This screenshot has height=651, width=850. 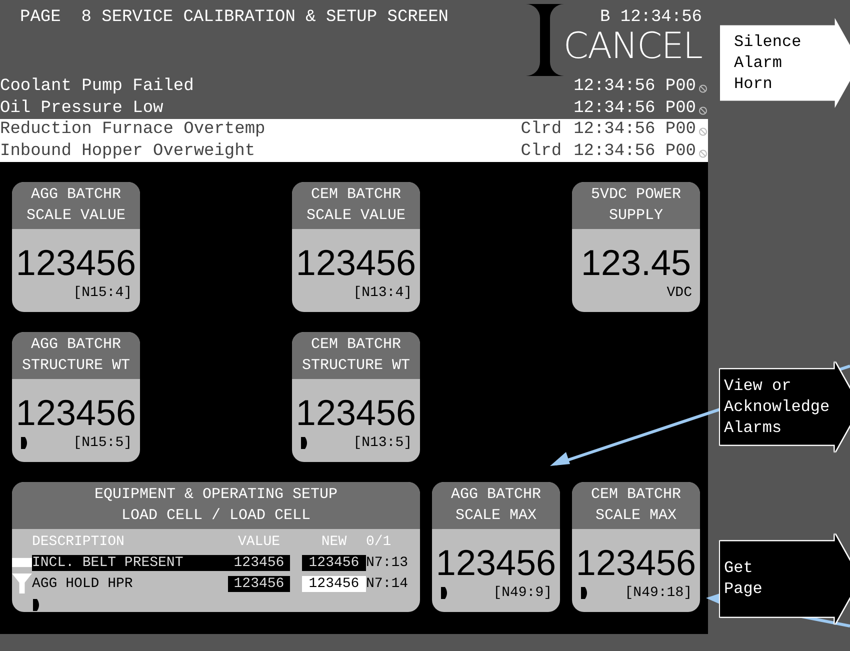 I want to click on alarm-message: Reduction Furnace Overtemp, so click(x=133, y=130).